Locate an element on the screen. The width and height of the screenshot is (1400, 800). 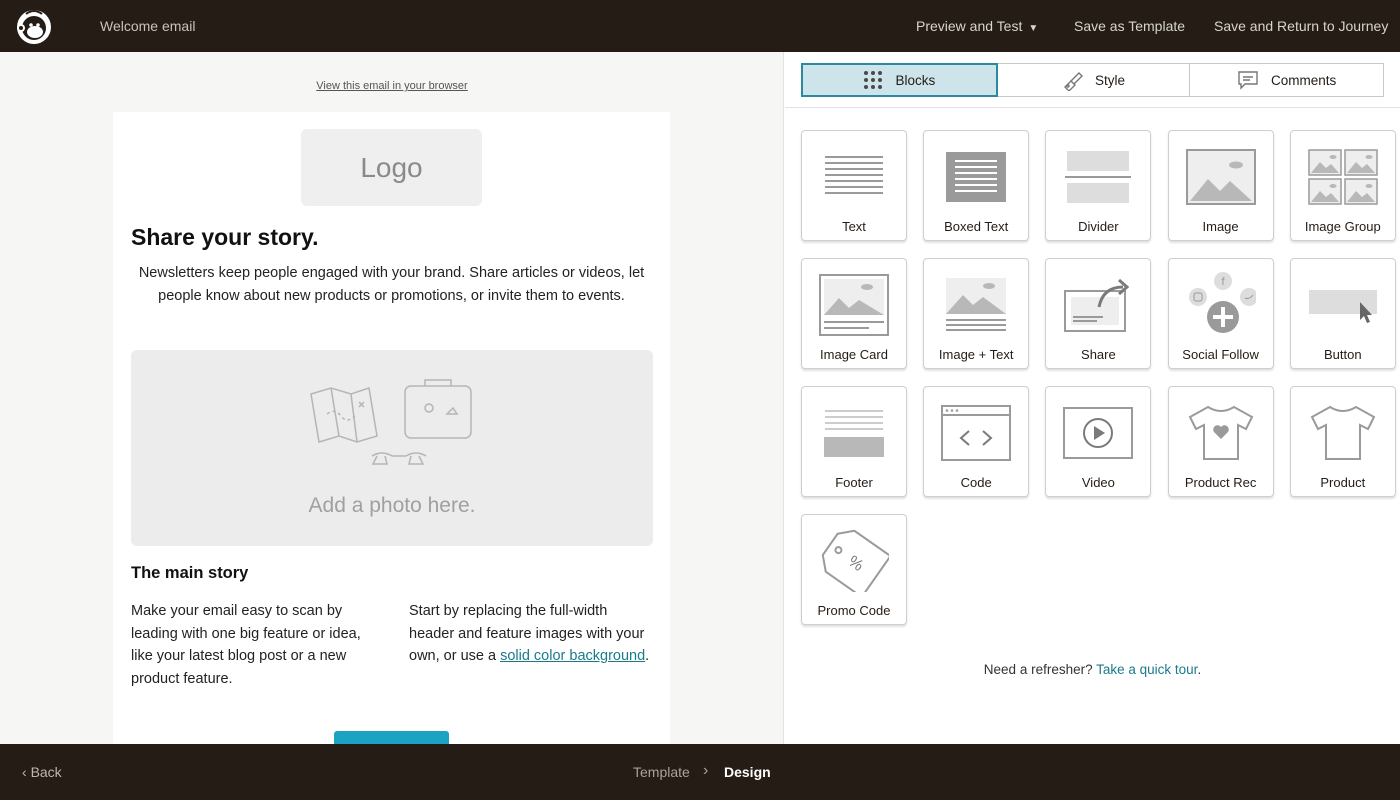
block-label: Image + Text is located at coordinates (976, 354).